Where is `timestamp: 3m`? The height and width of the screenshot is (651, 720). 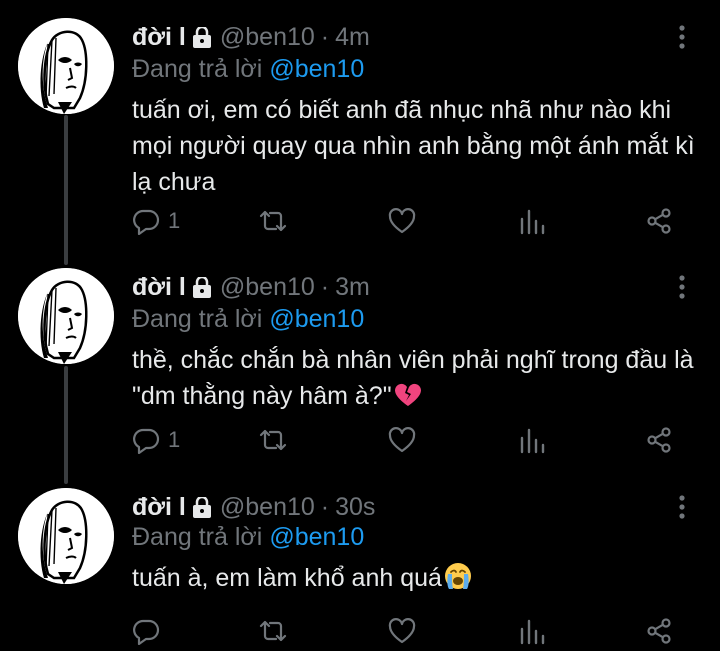 timestamp: 3m is located at coordinates (352, 287).